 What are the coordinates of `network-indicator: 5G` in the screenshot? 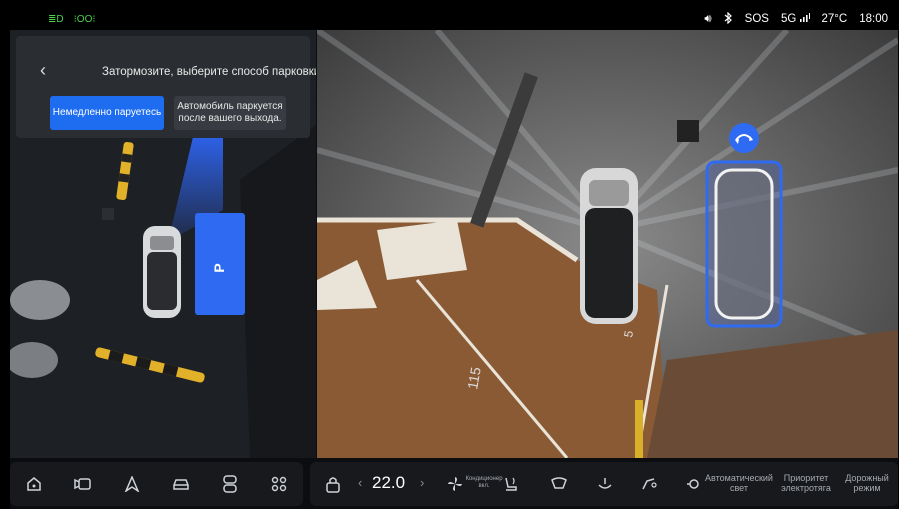 It's located at (795, 19).